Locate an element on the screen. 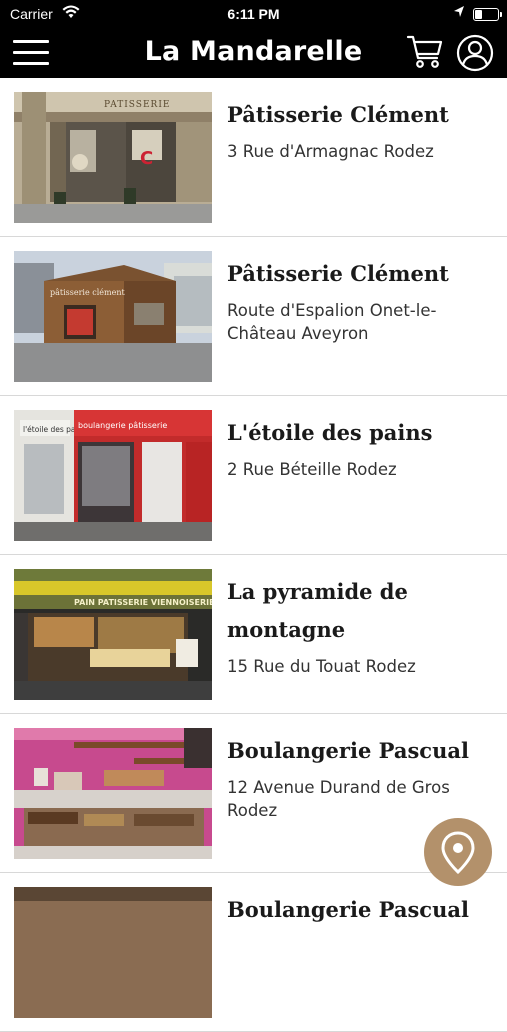  map-button is located at coordinates (458, 852).